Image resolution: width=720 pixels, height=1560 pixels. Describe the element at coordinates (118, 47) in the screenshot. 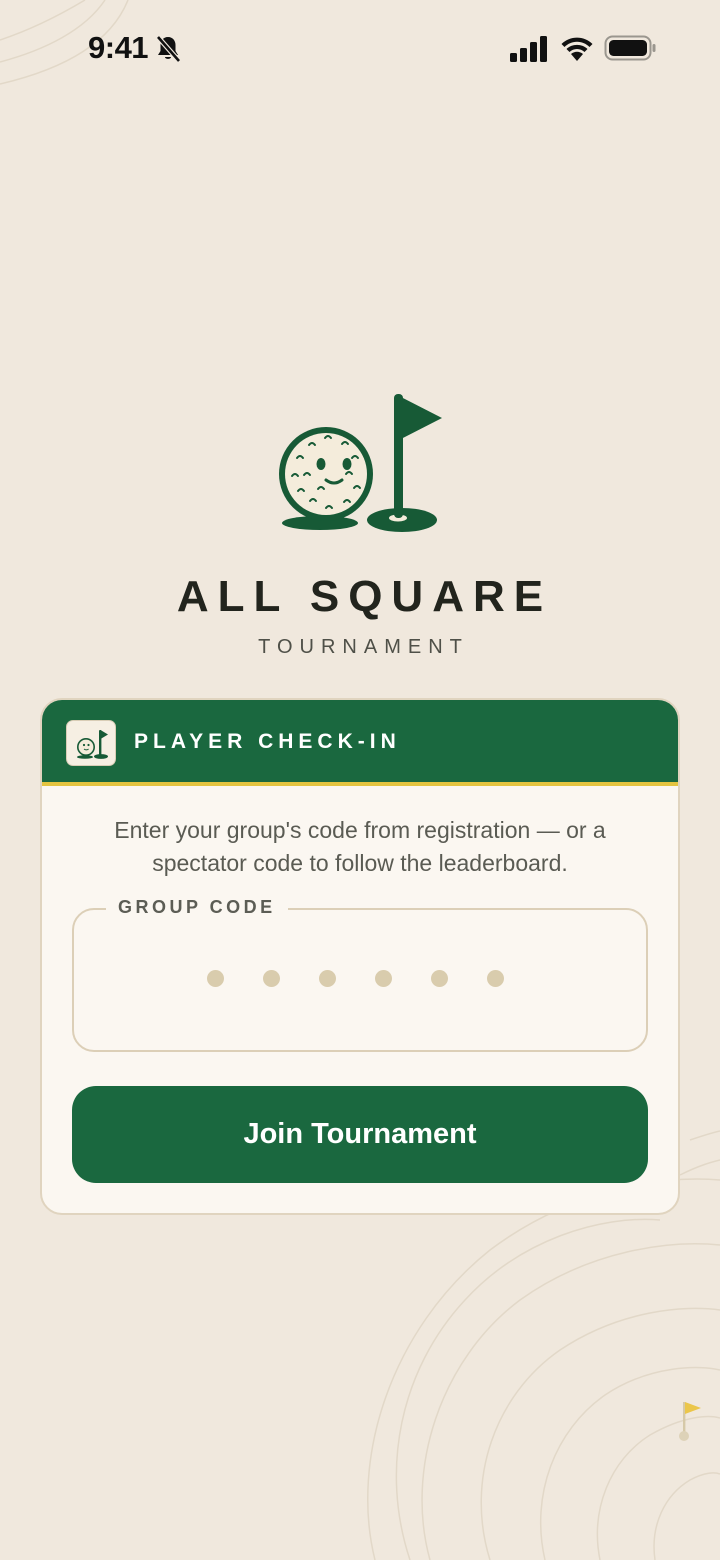

I see `status-time: 9:41` at that location.